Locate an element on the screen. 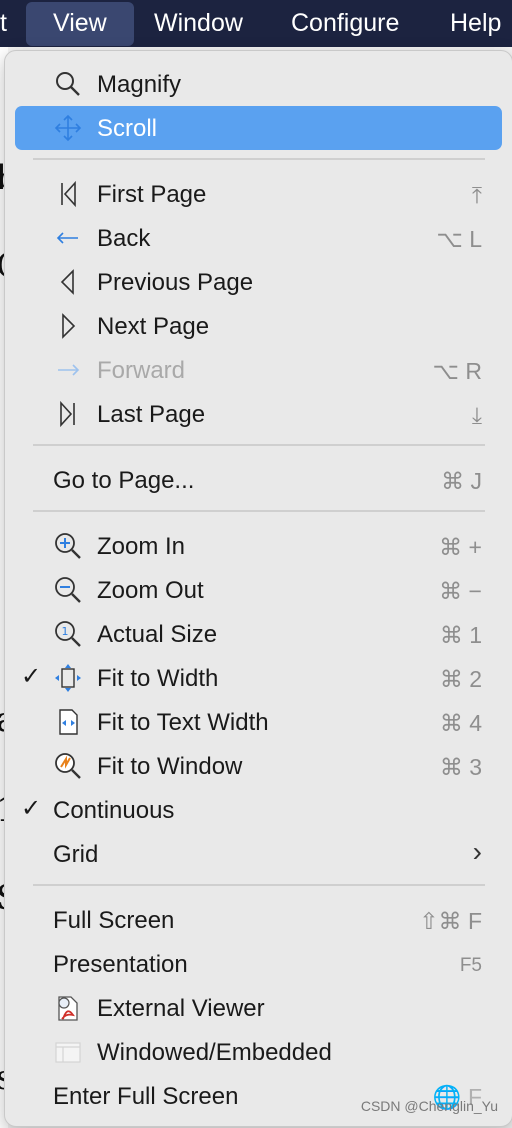  shortcut: F5 is located at coordinates (470, 965).